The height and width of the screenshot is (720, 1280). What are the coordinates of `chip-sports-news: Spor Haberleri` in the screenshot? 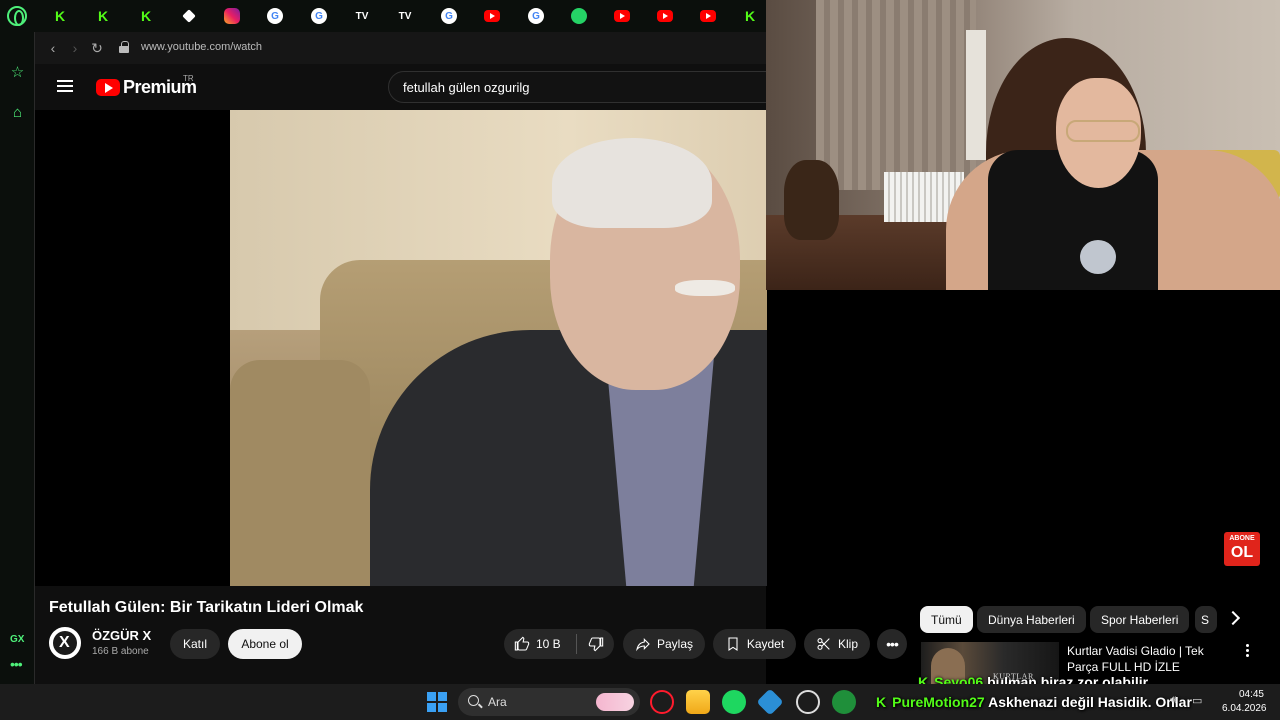 It's located at (1140, 619).